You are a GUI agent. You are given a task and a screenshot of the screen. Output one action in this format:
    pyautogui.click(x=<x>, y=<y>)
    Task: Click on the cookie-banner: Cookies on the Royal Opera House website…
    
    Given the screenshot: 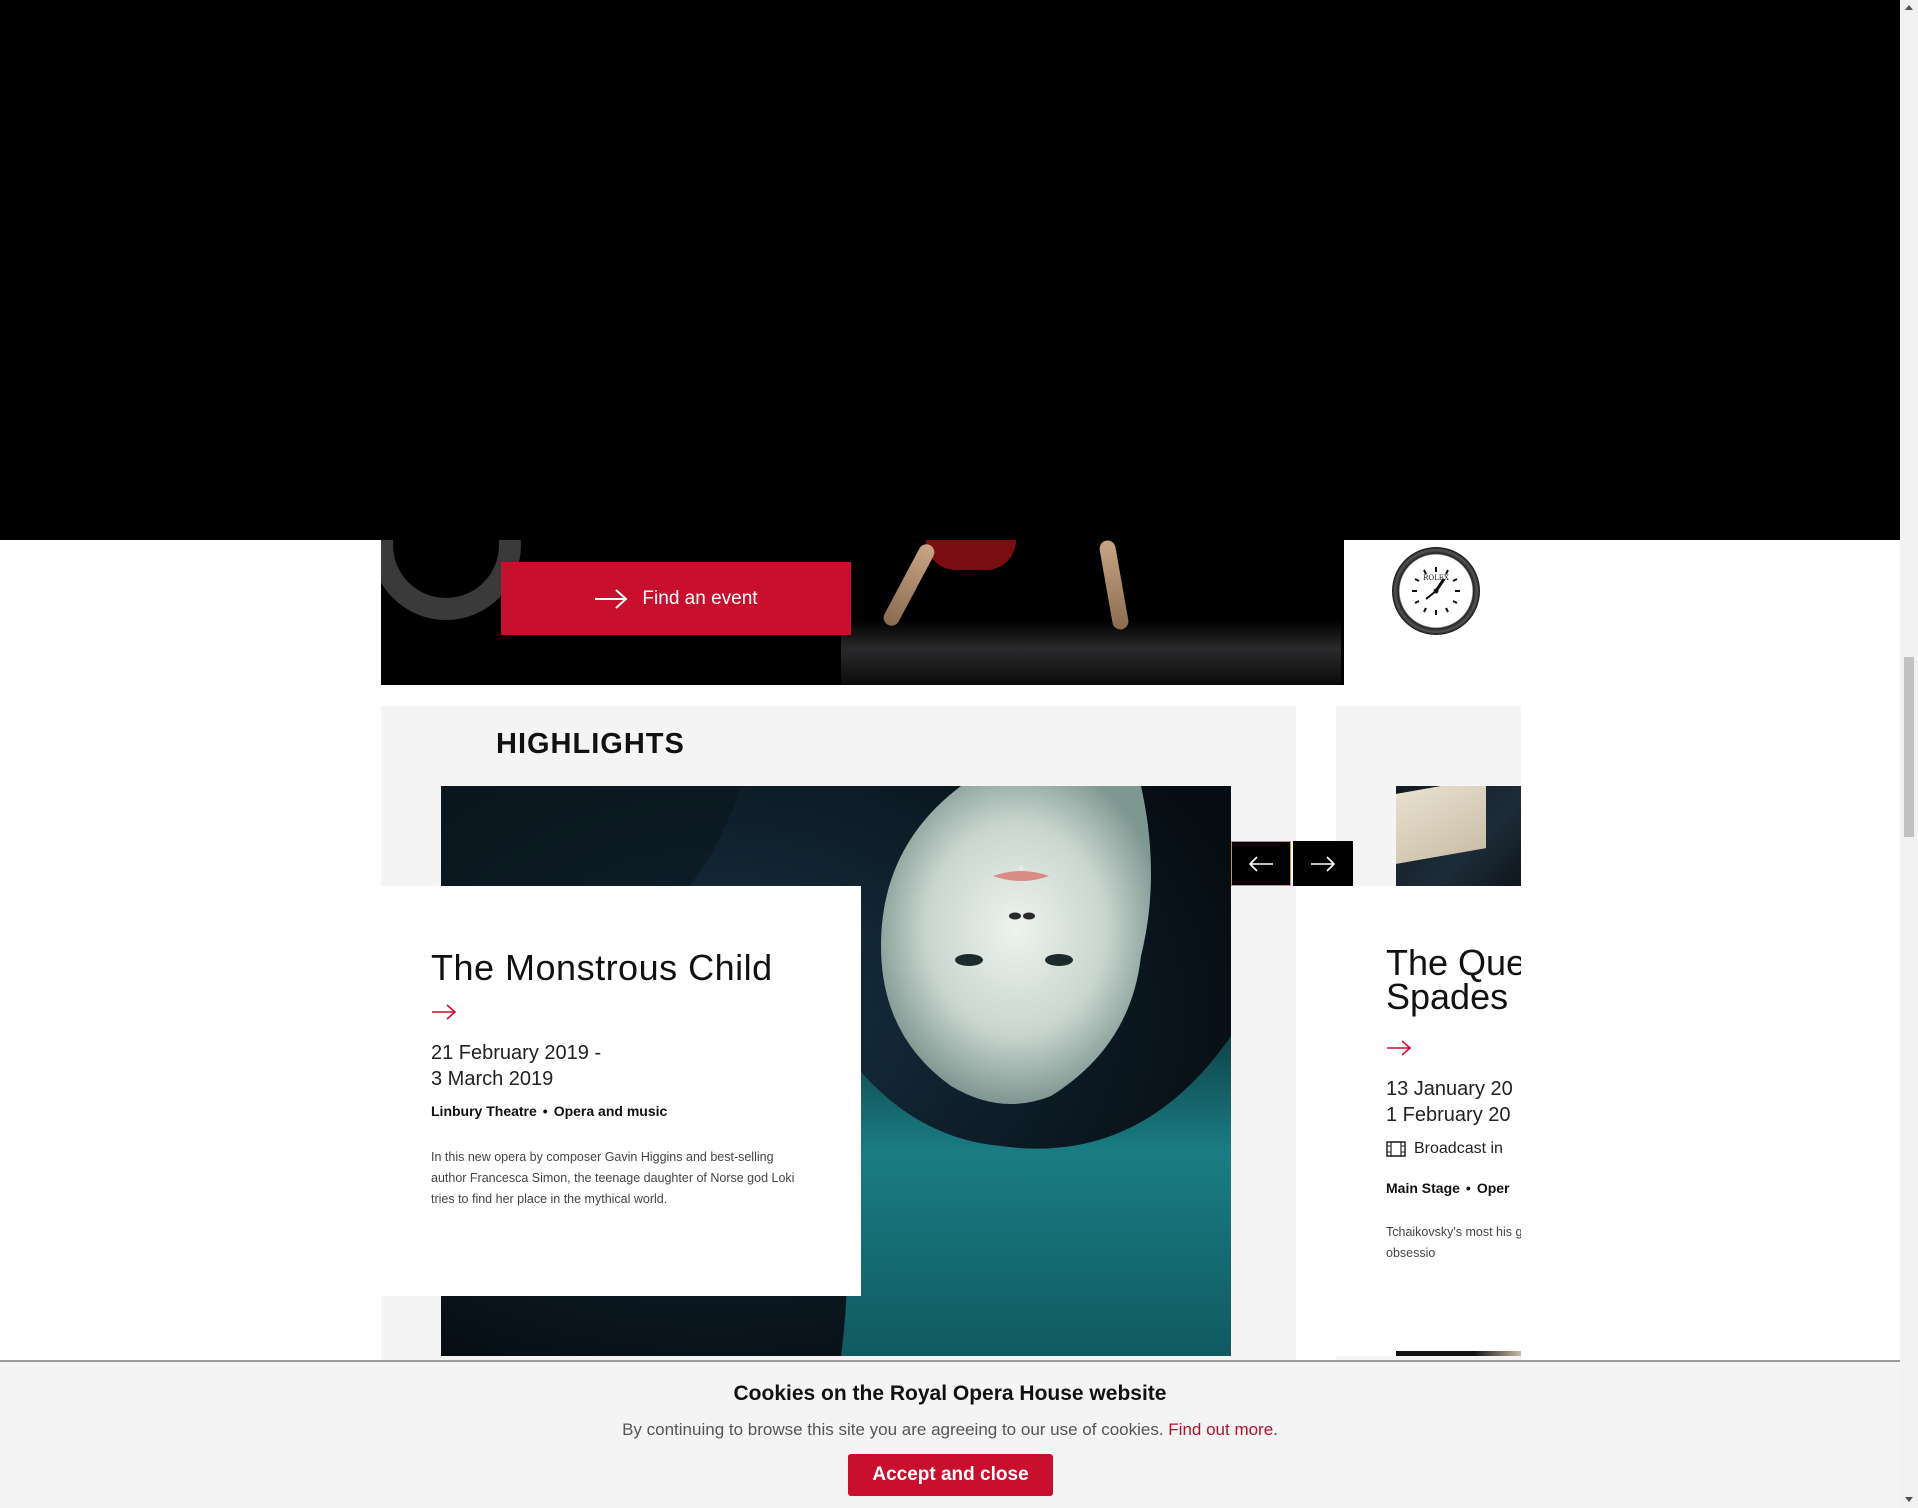 What is the action you would take?
    pyautogui.click(x=950, y=1434)
    